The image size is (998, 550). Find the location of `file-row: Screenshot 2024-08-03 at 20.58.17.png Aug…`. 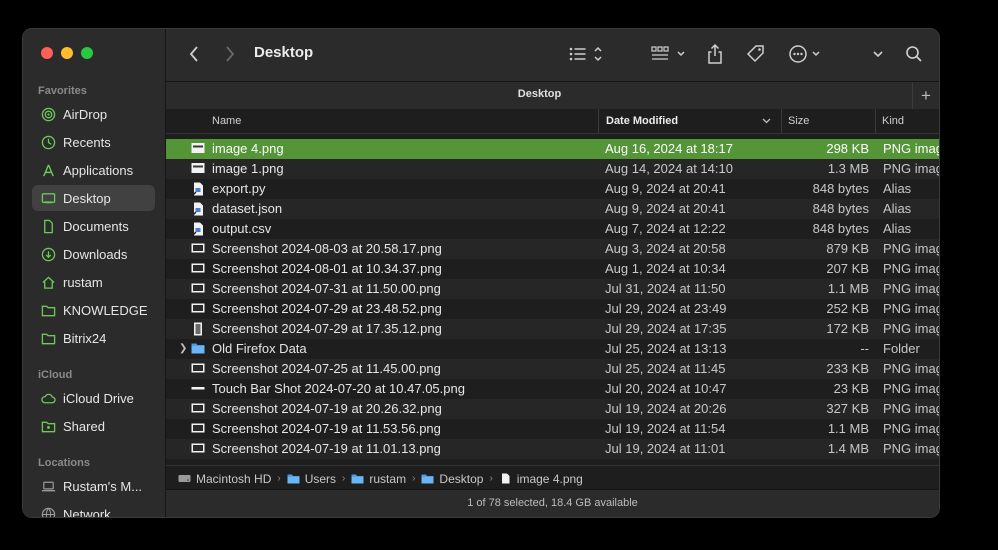

file-row: Screenshot 2024-08-03 at 20.58.17.png Aug… is located at coordinates (552, 249).